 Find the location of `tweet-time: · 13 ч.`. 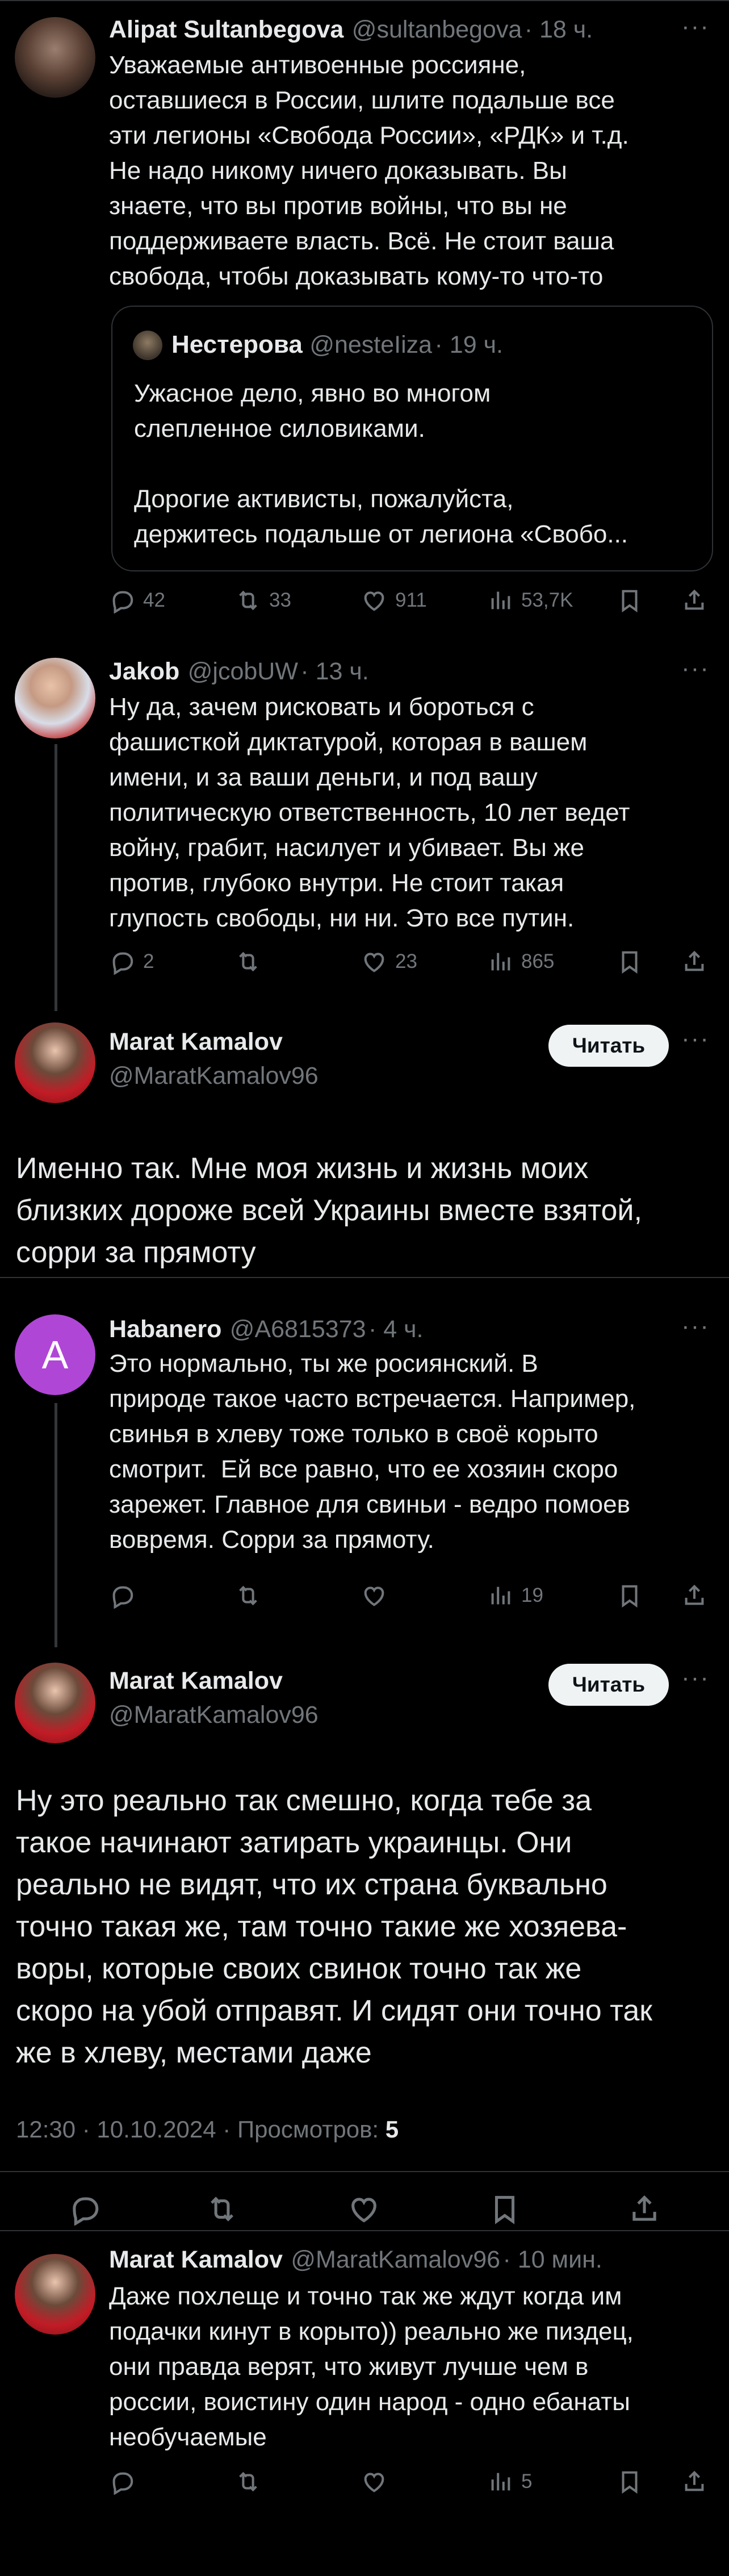

tweet-time: · 13 ч. is located at coordinates (334, 671).